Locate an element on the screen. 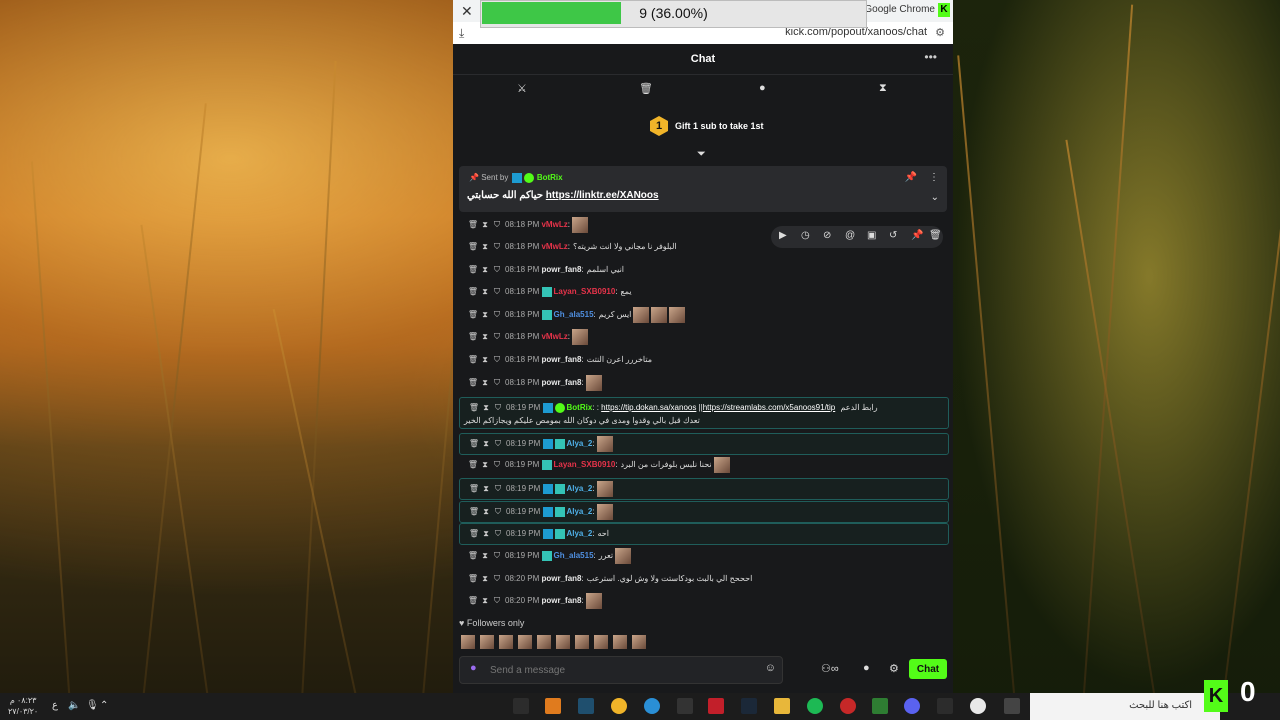 Image resolution: width=1280 pixels, height=720 pixels. send-chat-button: Chat is located at coordinates (928, 669).